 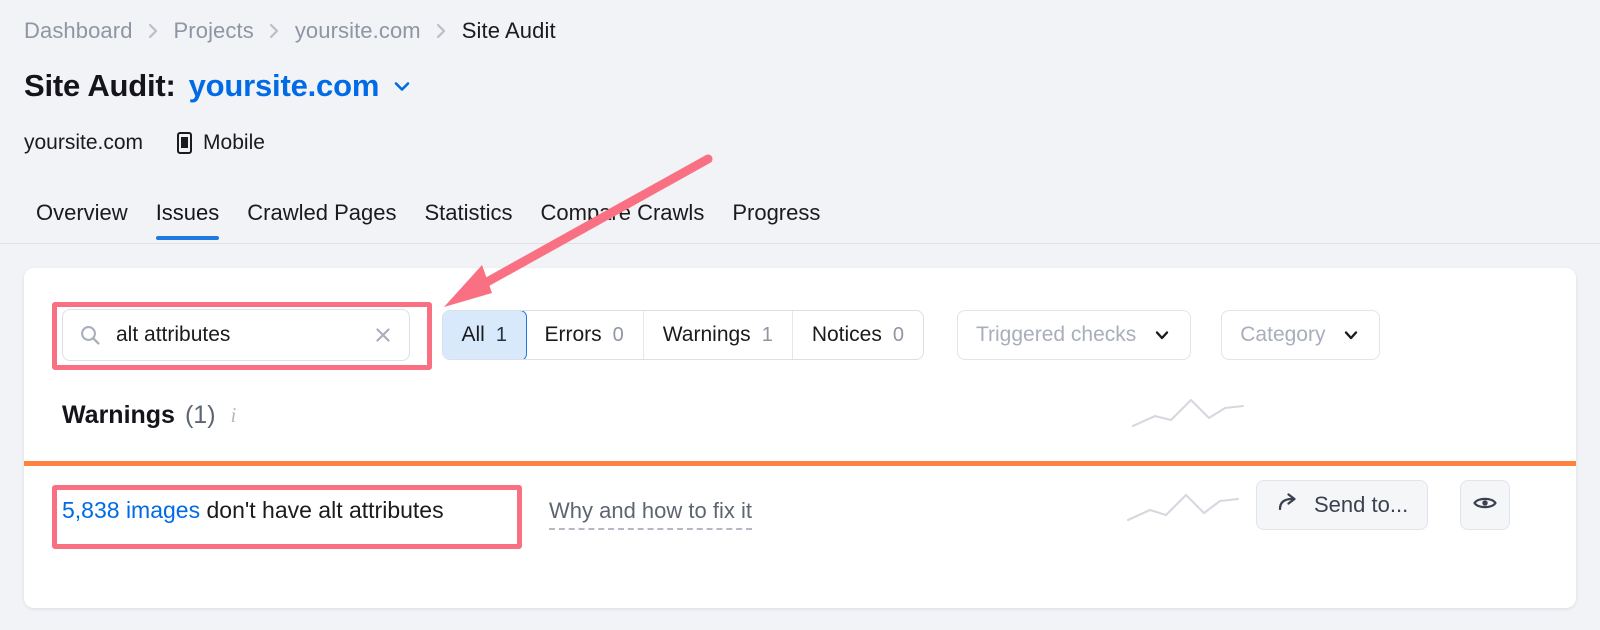 What do you see at coordinates (1056, 334) in the screenshot?
I see `triggered-checks-label: Triggered checks` at bounding box center [1056, 334].